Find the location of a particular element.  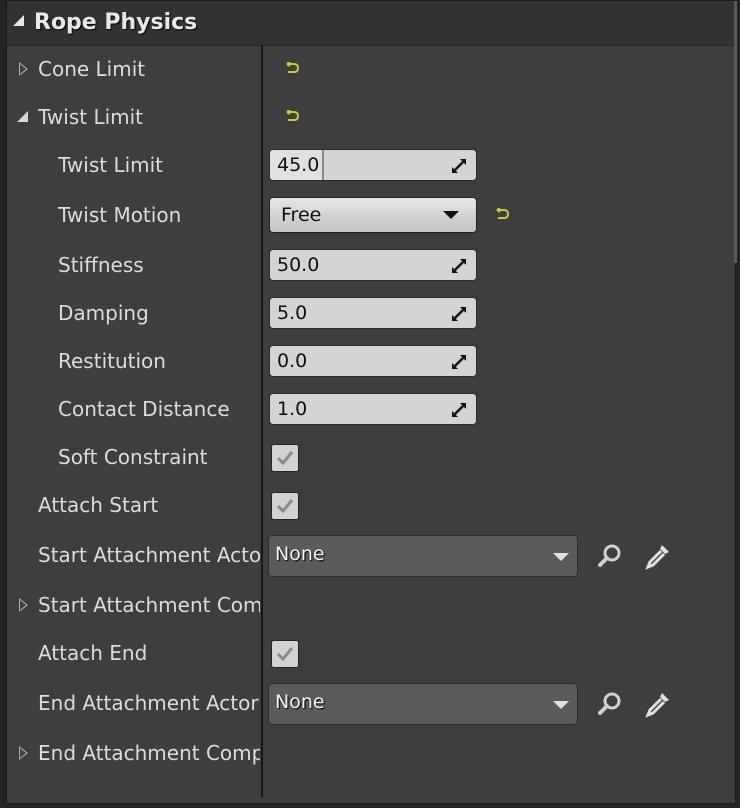

damping-input: 5.0 is located at coordinates (373, 313).